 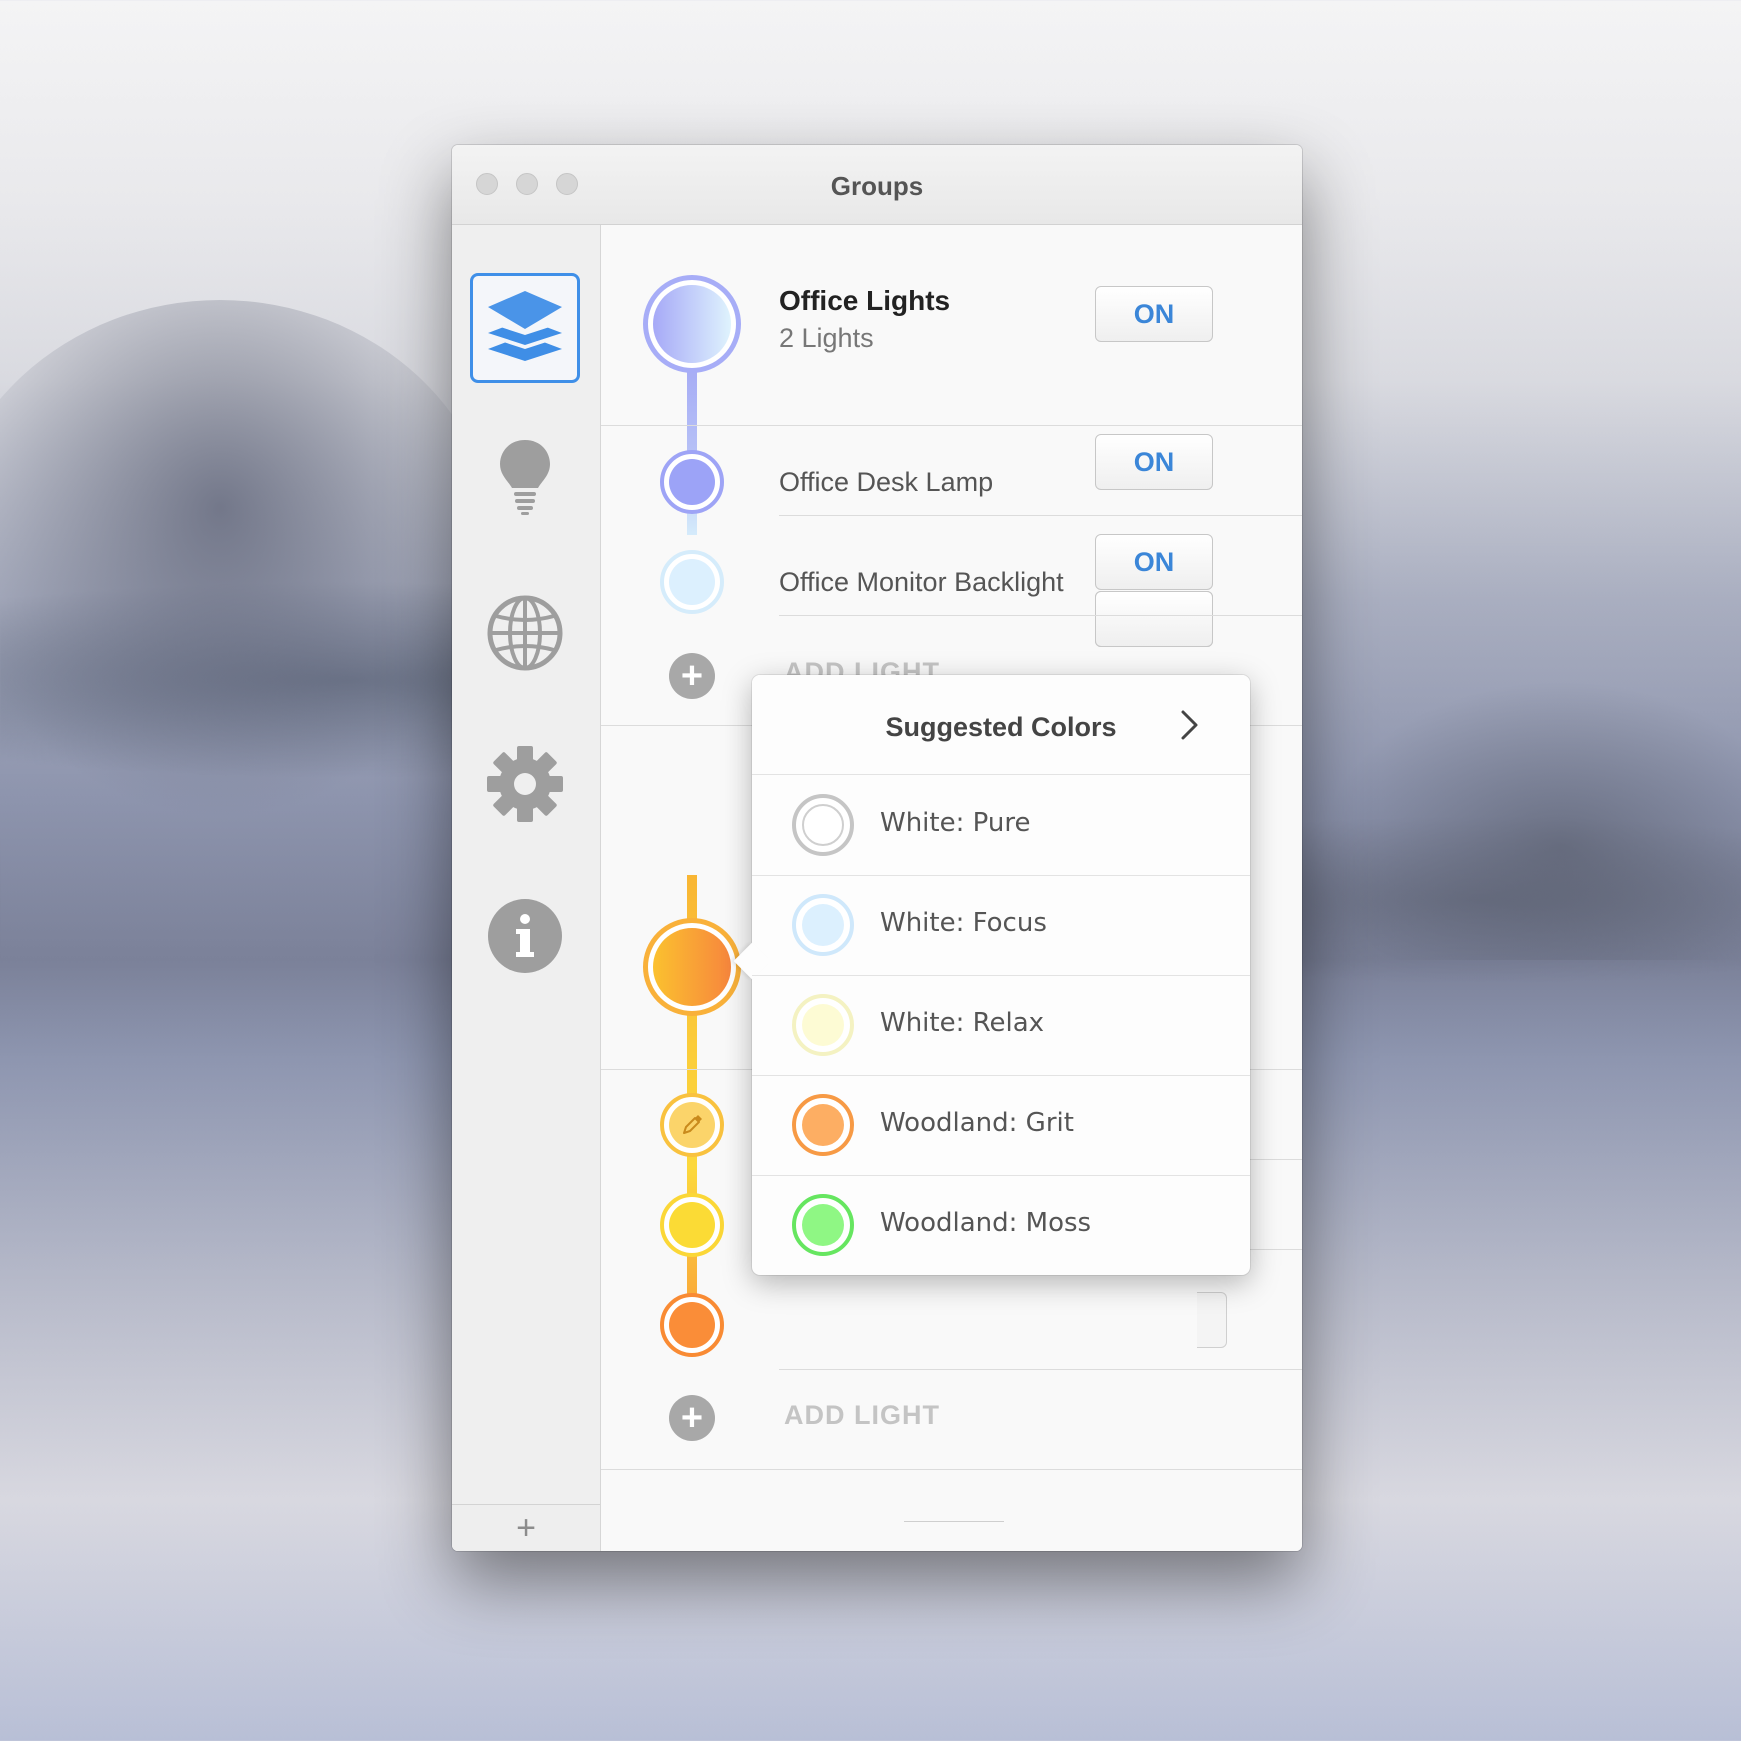 I want to click on popover-header: Suggested Colors, so click(x=1001, y=725).